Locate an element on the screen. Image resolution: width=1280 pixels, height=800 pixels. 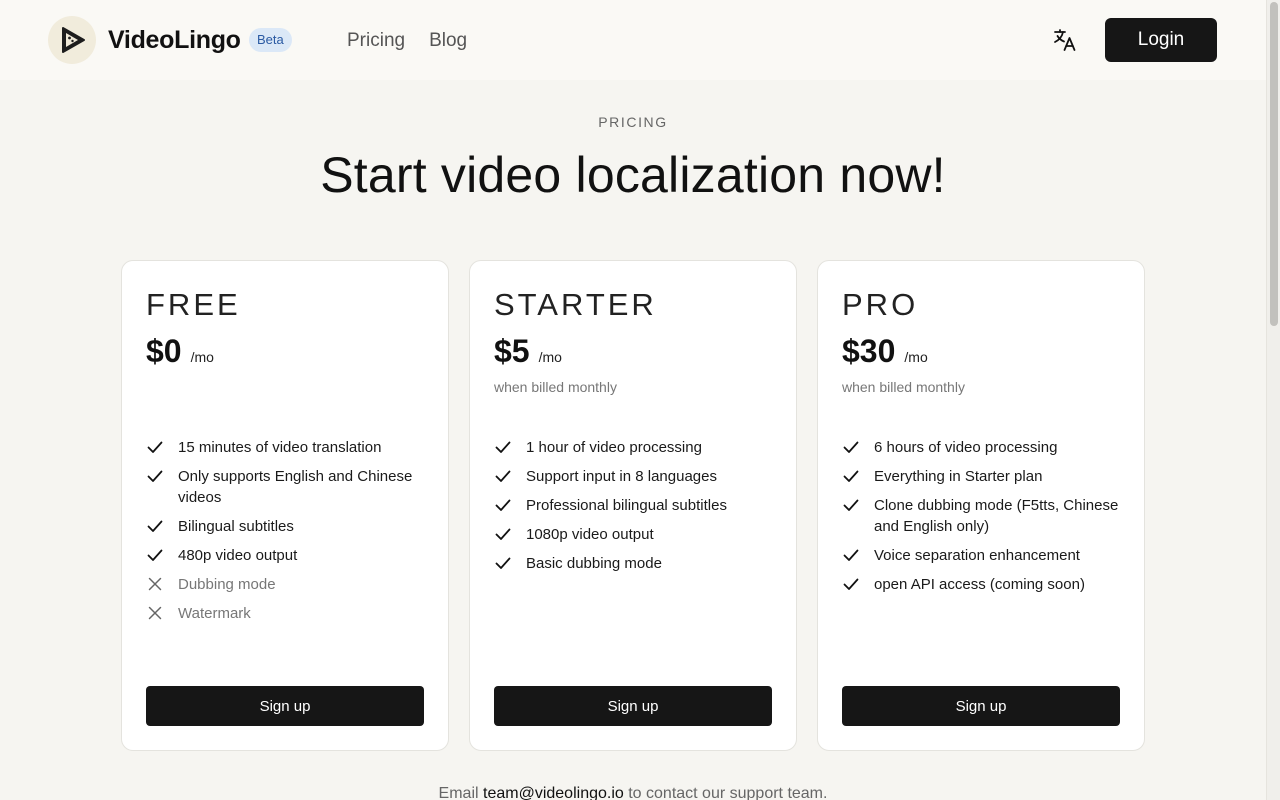
feature-item: 480p video output is located at coordinates (291, 555).